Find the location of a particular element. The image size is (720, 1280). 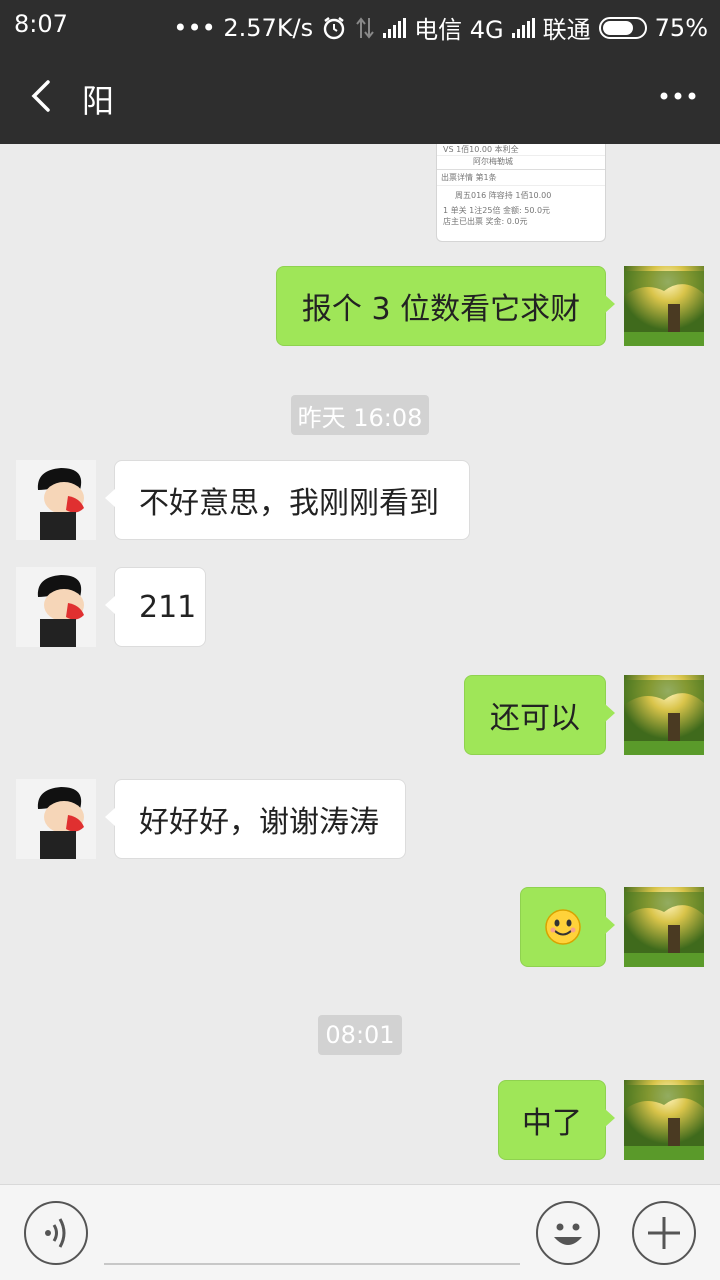

message-bubble: 不好意思，我刚刚看到 is located at coordinates (287, 500).